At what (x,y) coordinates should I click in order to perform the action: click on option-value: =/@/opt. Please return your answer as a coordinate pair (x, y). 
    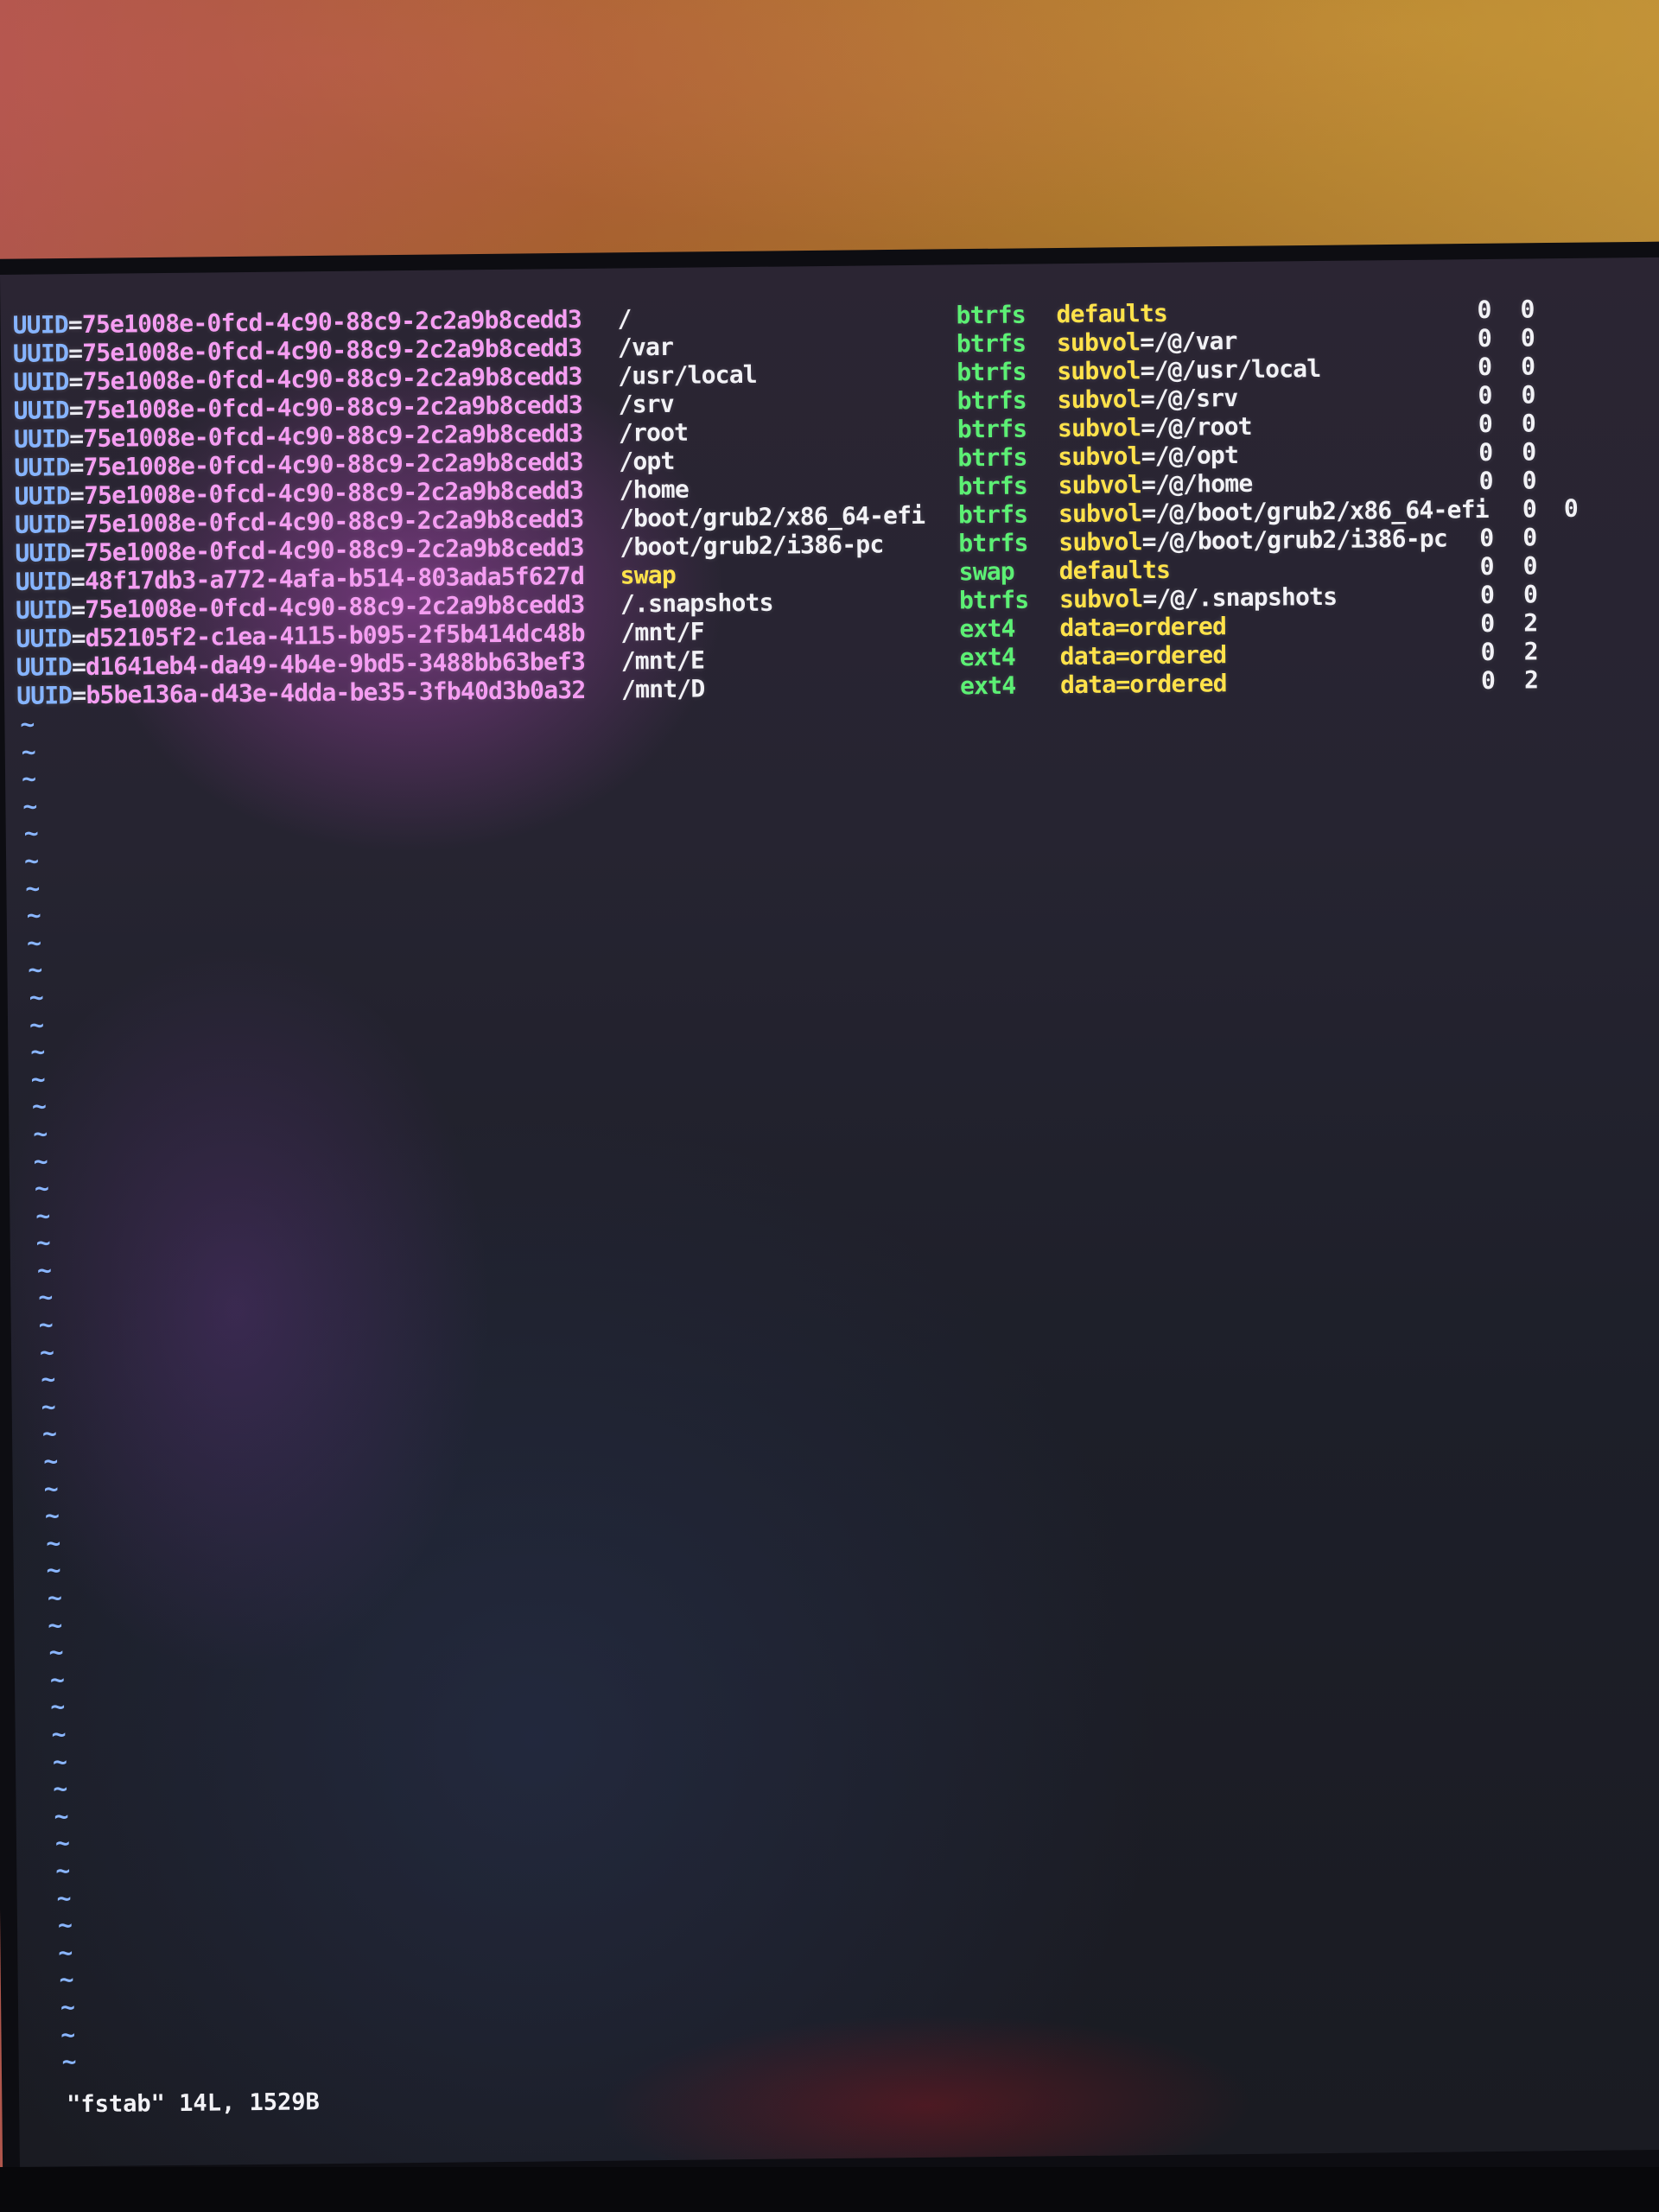
    Looking at the image, I should click on (1190, 456).